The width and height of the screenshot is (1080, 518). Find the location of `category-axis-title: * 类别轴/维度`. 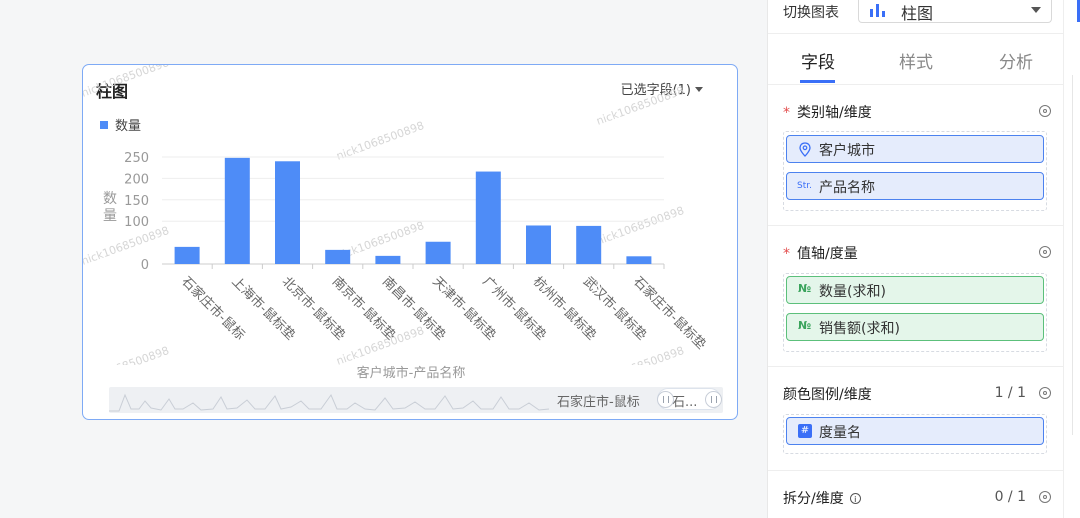

category-axis-title: * 类别轴/维度 is located at coordinates (827, 112).